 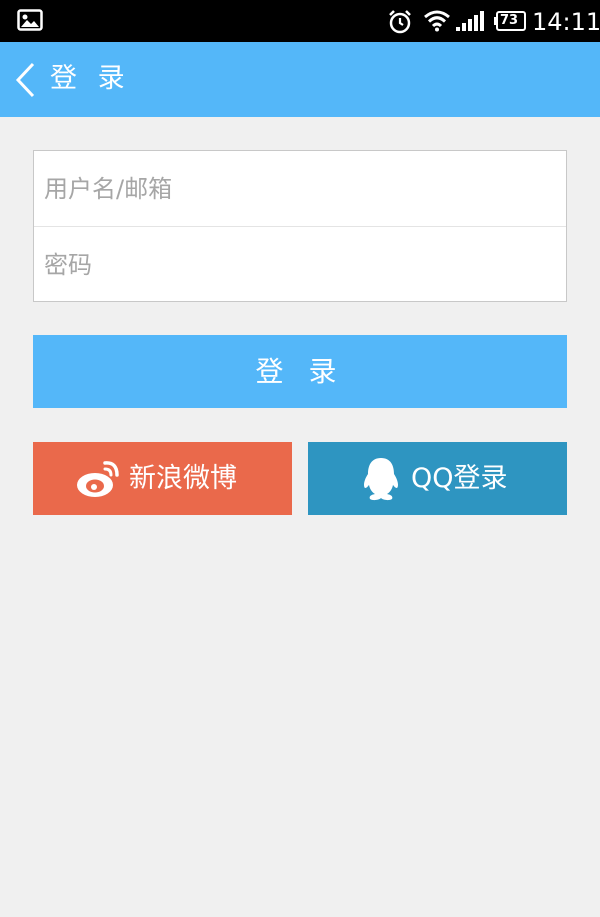 What do you see at coordinates (183, 478) in the screenshot?
I see `weibo-label: 新浪微博` at bounding box center [183, 478].